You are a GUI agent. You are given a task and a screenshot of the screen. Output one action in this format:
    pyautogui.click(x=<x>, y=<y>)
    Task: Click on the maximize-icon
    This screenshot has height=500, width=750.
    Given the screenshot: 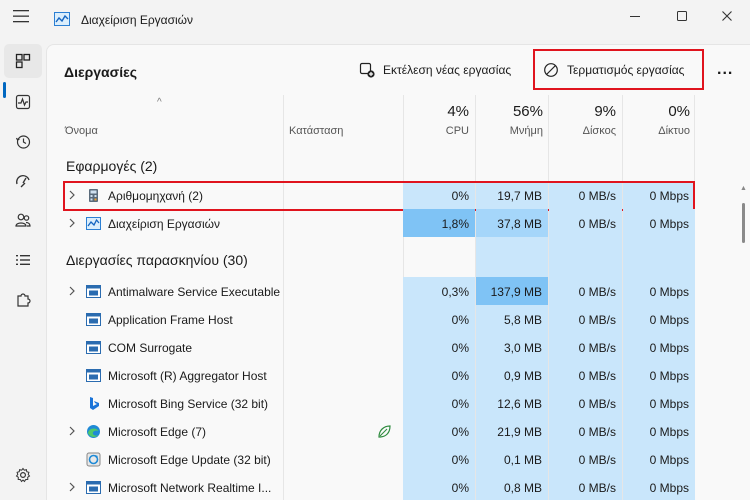 What is the action you would take?
    pyautogui.click(x=682, y=16)
    